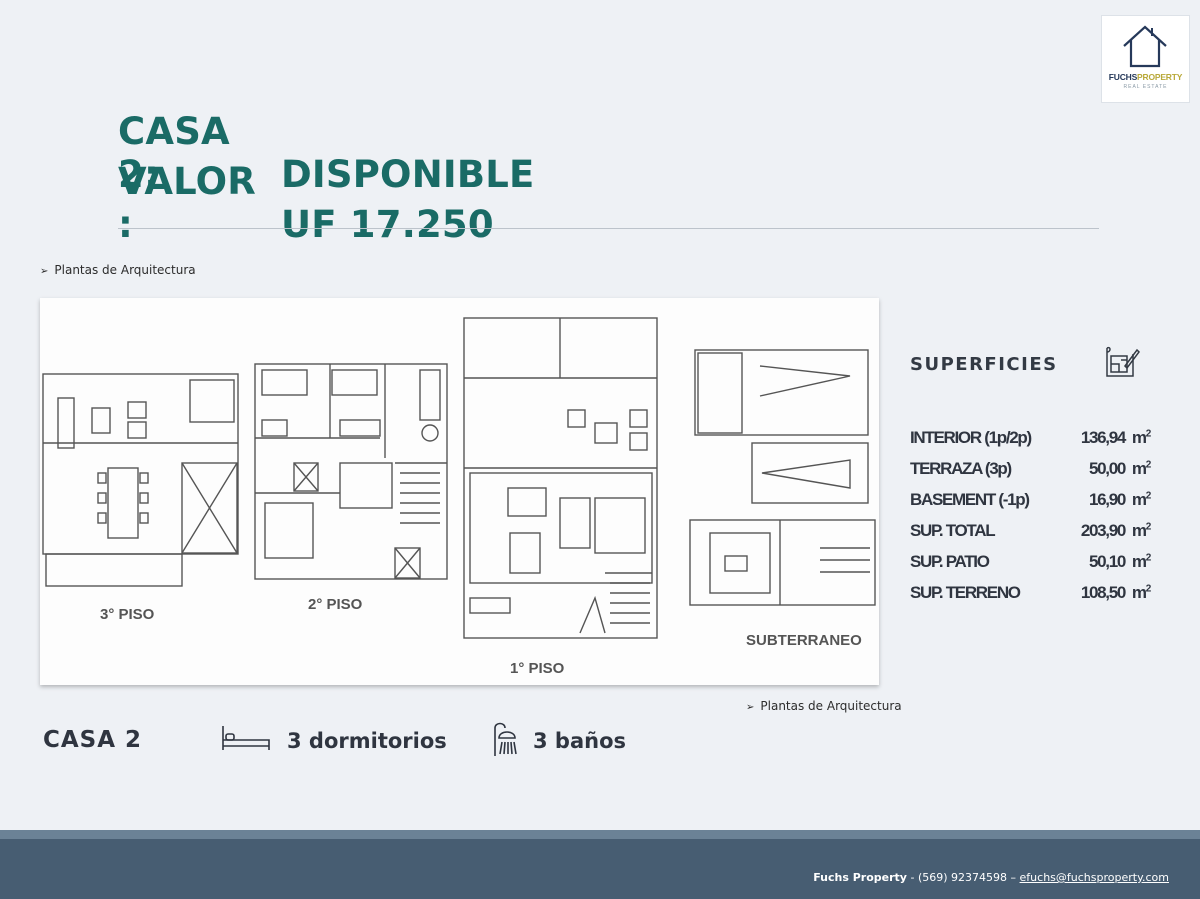 The image size is (1200, 899). Describe the element at coordinates (127, 614) in the screenshot. I see `floor-label-third: 3° PISO` at that location.